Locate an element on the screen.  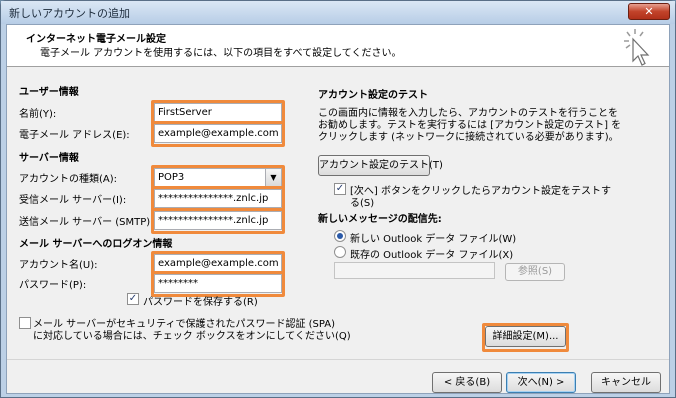
account-name-label: アカウント名(U): is located at coordinates (58, 265).